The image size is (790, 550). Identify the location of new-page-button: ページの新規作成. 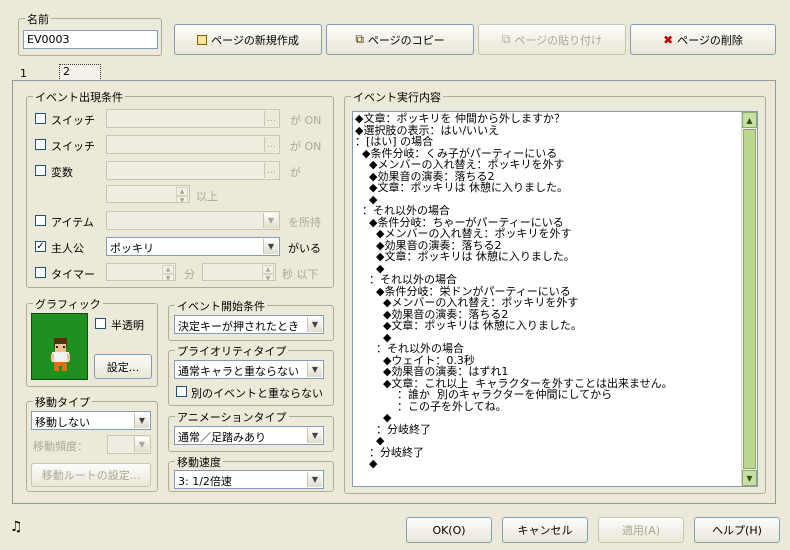
(248, 39).